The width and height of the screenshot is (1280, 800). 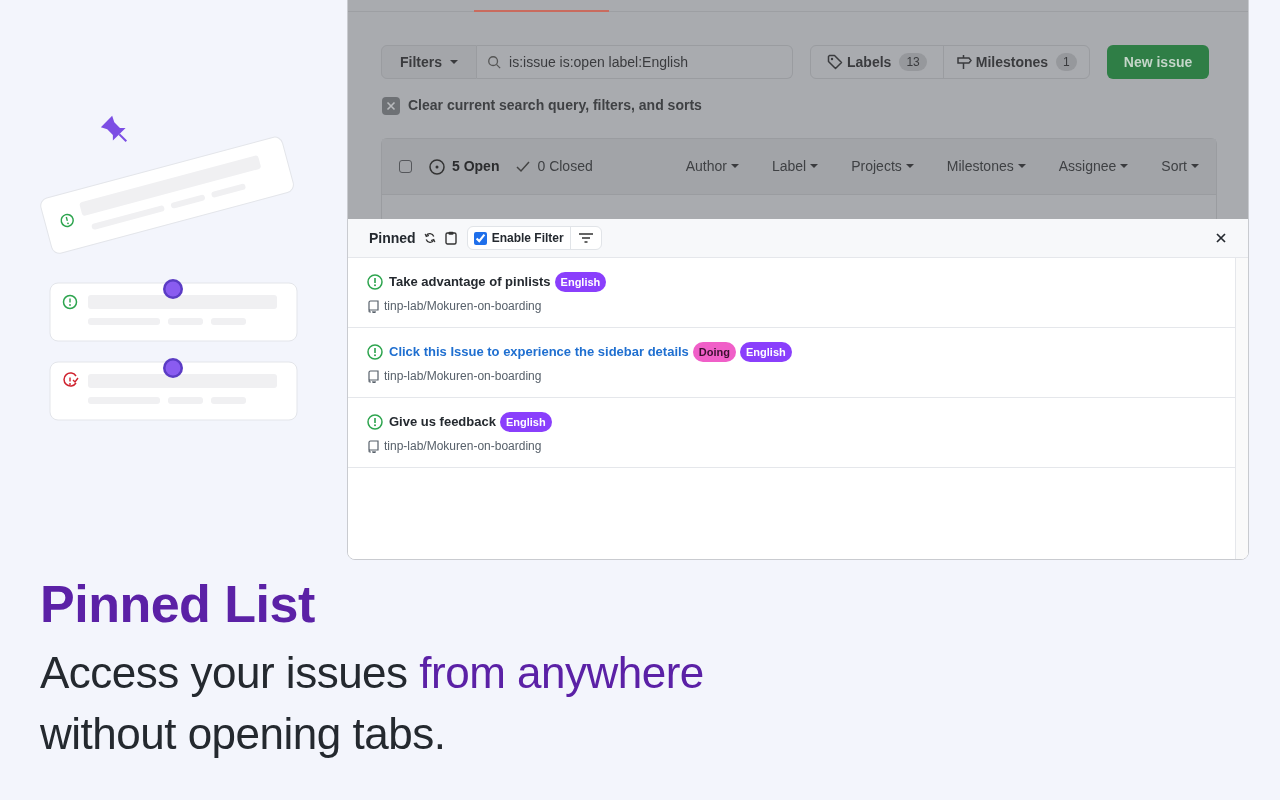 What do you see at coordinates (791, 293) in the screenshot?
I see `pinned-issue-row: Take advantage of pinlists English tinp-lab/Mokuren-on-boarding` at bounding box center [791, 293].